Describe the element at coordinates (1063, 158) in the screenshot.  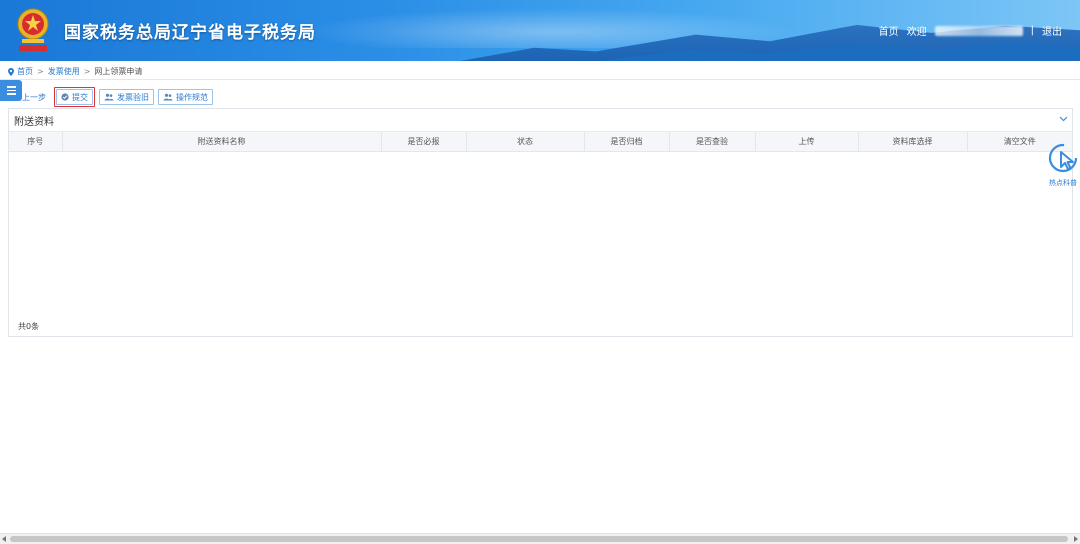
I see `cursor-click-icon` at that location.